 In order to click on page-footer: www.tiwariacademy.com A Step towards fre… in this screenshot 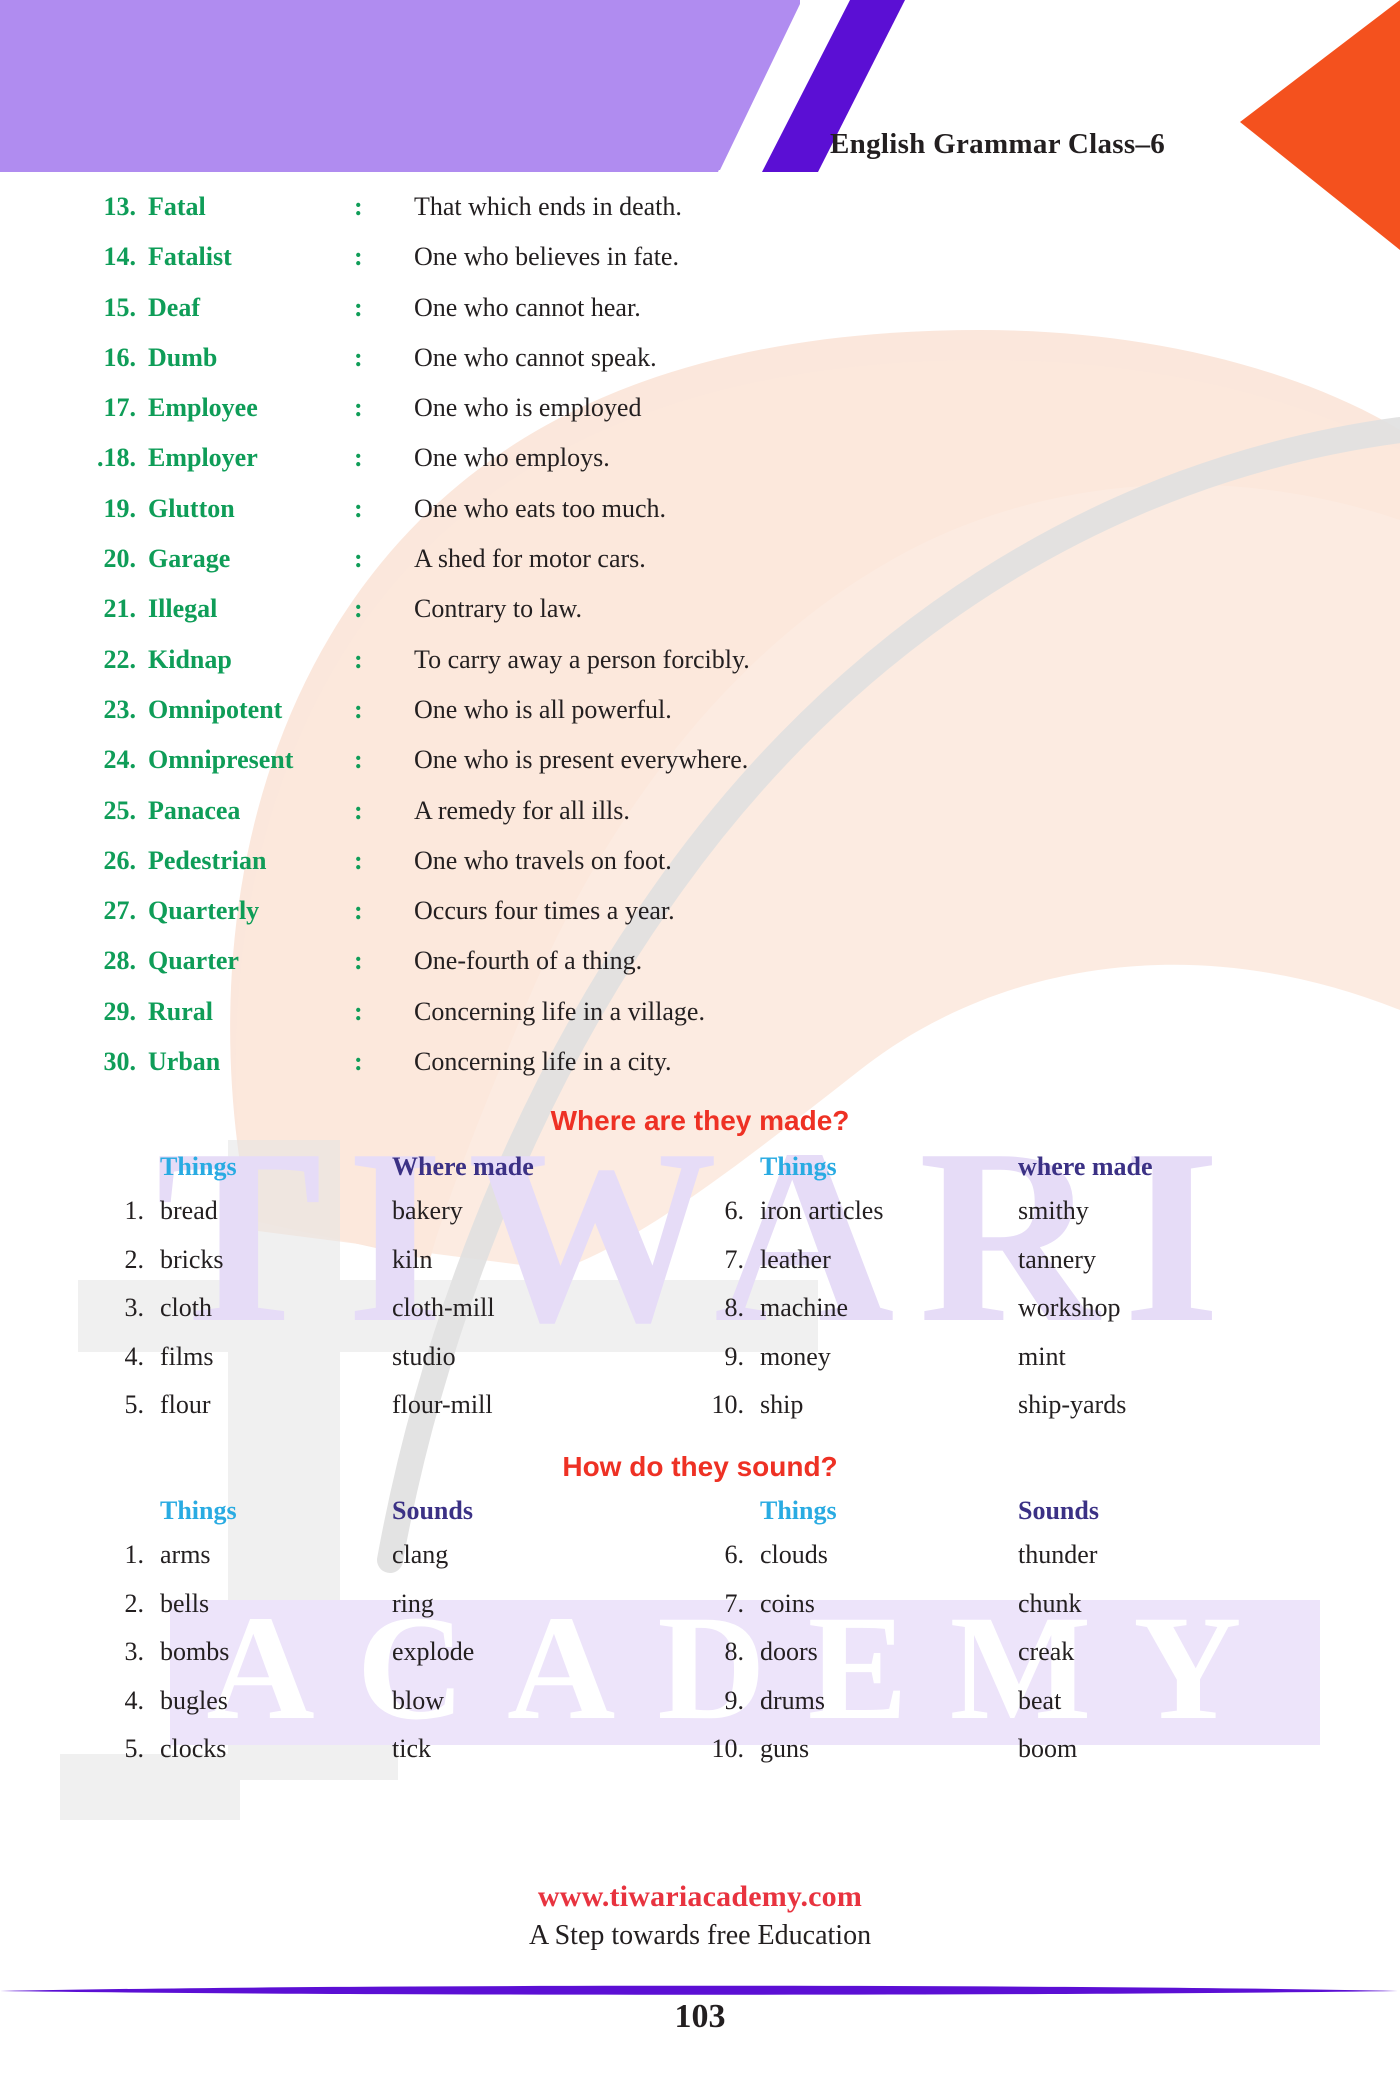, I will do `click(700, 1916)`.